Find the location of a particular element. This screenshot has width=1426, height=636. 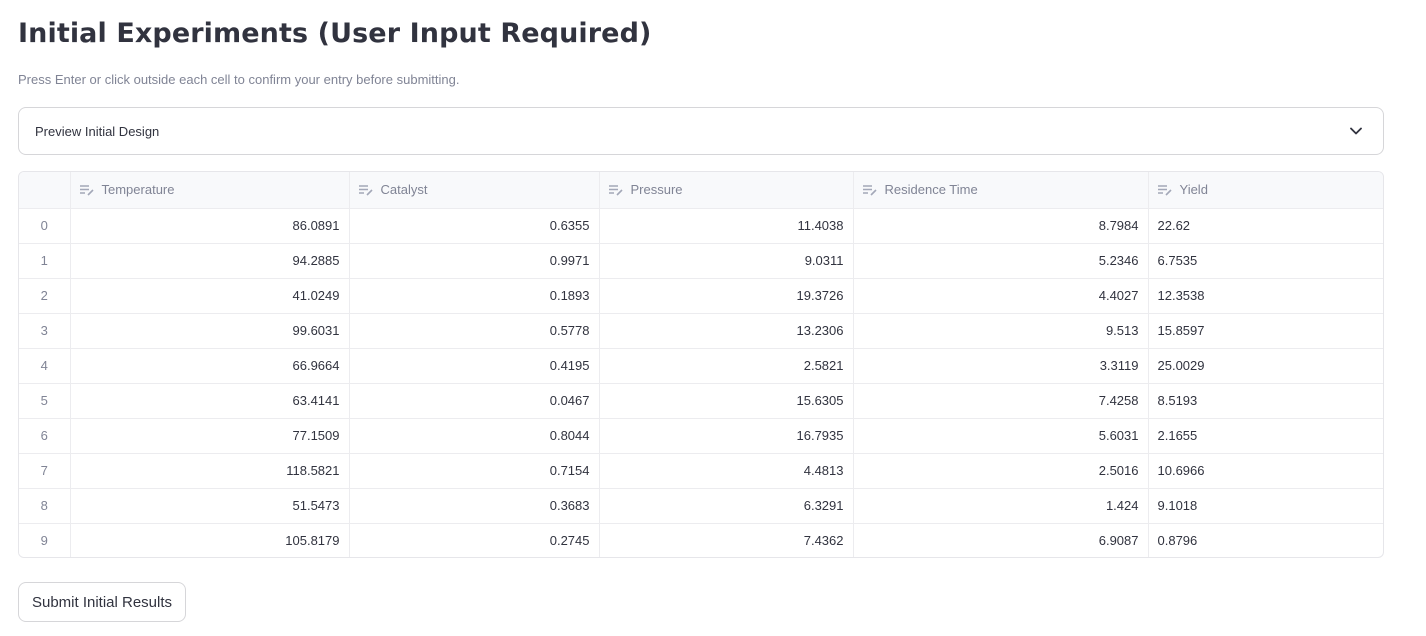

cell-catalyst: 0.0467 is located at coordinates (474, 401).